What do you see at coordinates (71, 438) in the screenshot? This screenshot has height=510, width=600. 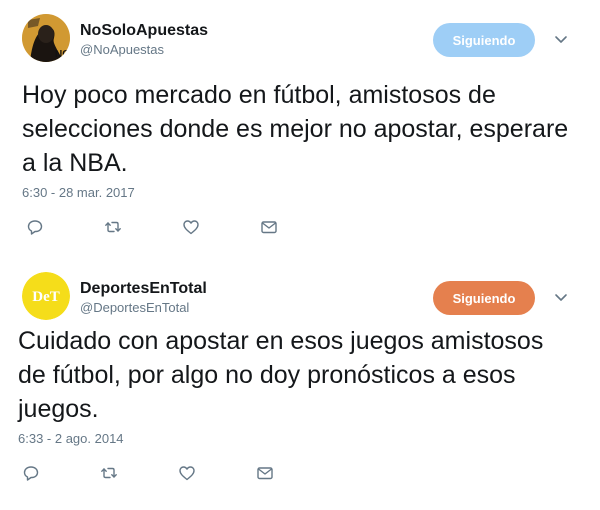 I see `tweet-timestamp: 6:33 - 2 ago. 2014` at bounding box center [71, 438].